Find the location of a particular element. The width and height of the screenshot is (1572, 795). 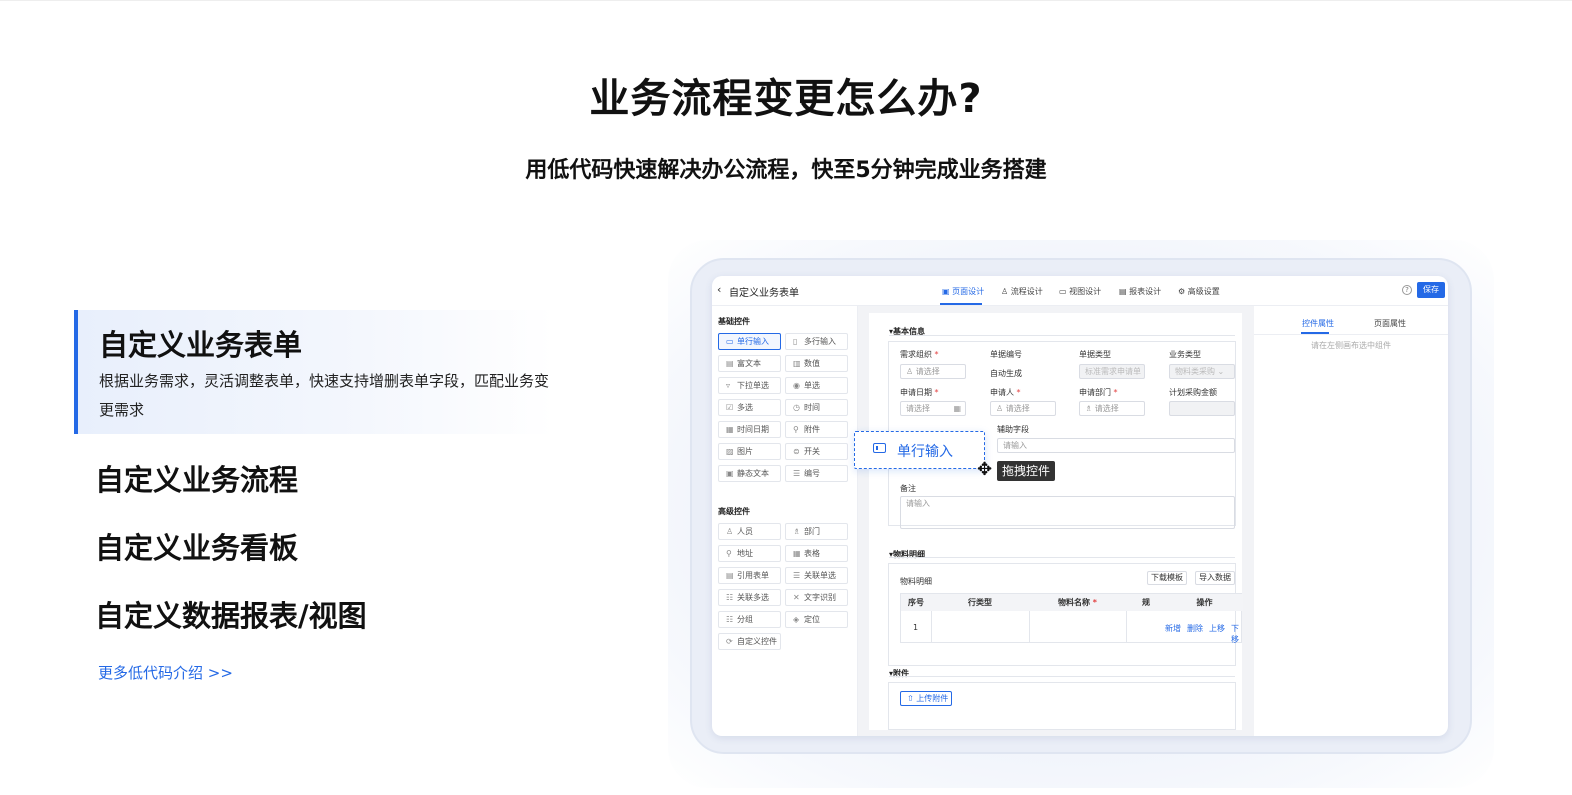

input-org: ♙ 请选择 is located at coordinates (933, 371).